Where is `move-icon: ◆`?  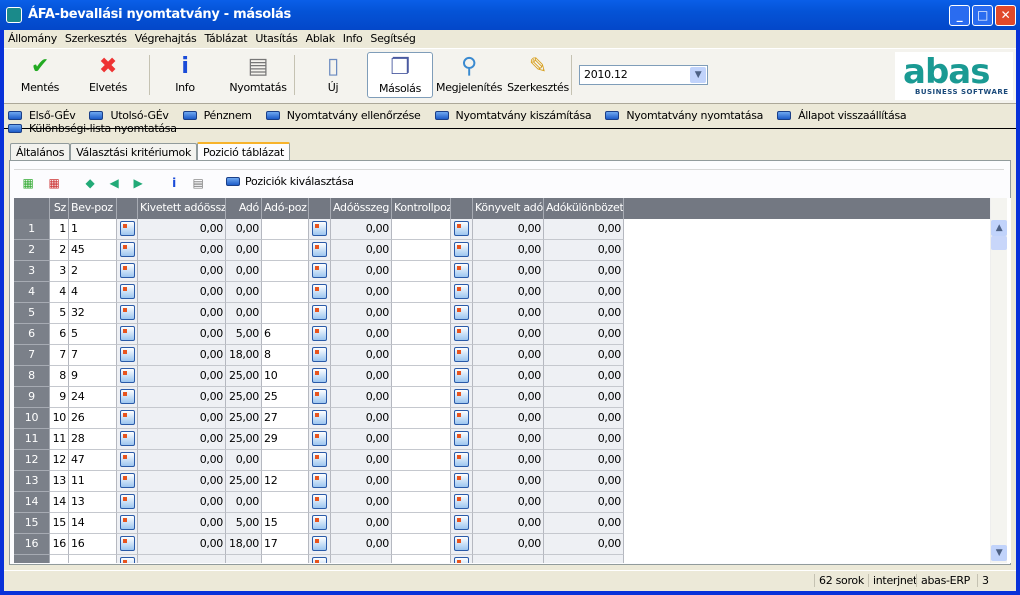 move-icon: ◆ is located at coordinates (90, 183).